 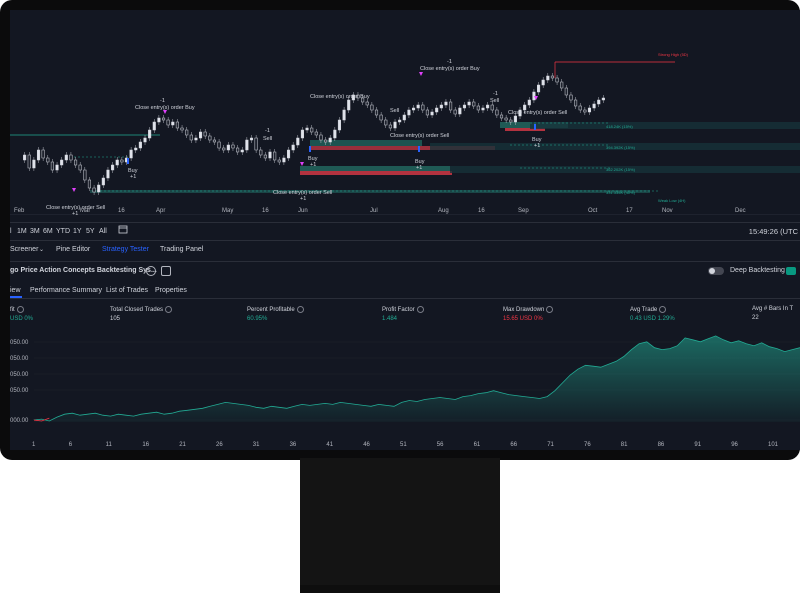 What do you see at coordinates (181, 249) in the screenshot?
I see `tab-trading-panel: Trading Panel` at bounding box center [181, 249].